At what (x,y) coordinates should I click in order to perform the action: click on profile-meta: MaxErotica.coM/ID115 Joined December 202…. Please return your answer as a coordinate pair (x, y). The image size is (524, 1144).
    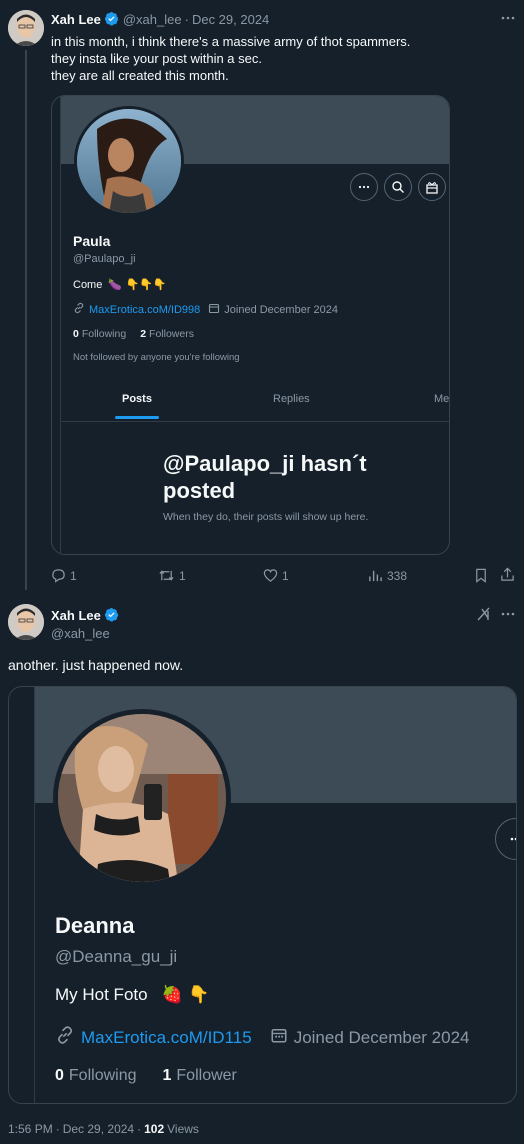
    Looking at the image, I should click on (262, 1037).